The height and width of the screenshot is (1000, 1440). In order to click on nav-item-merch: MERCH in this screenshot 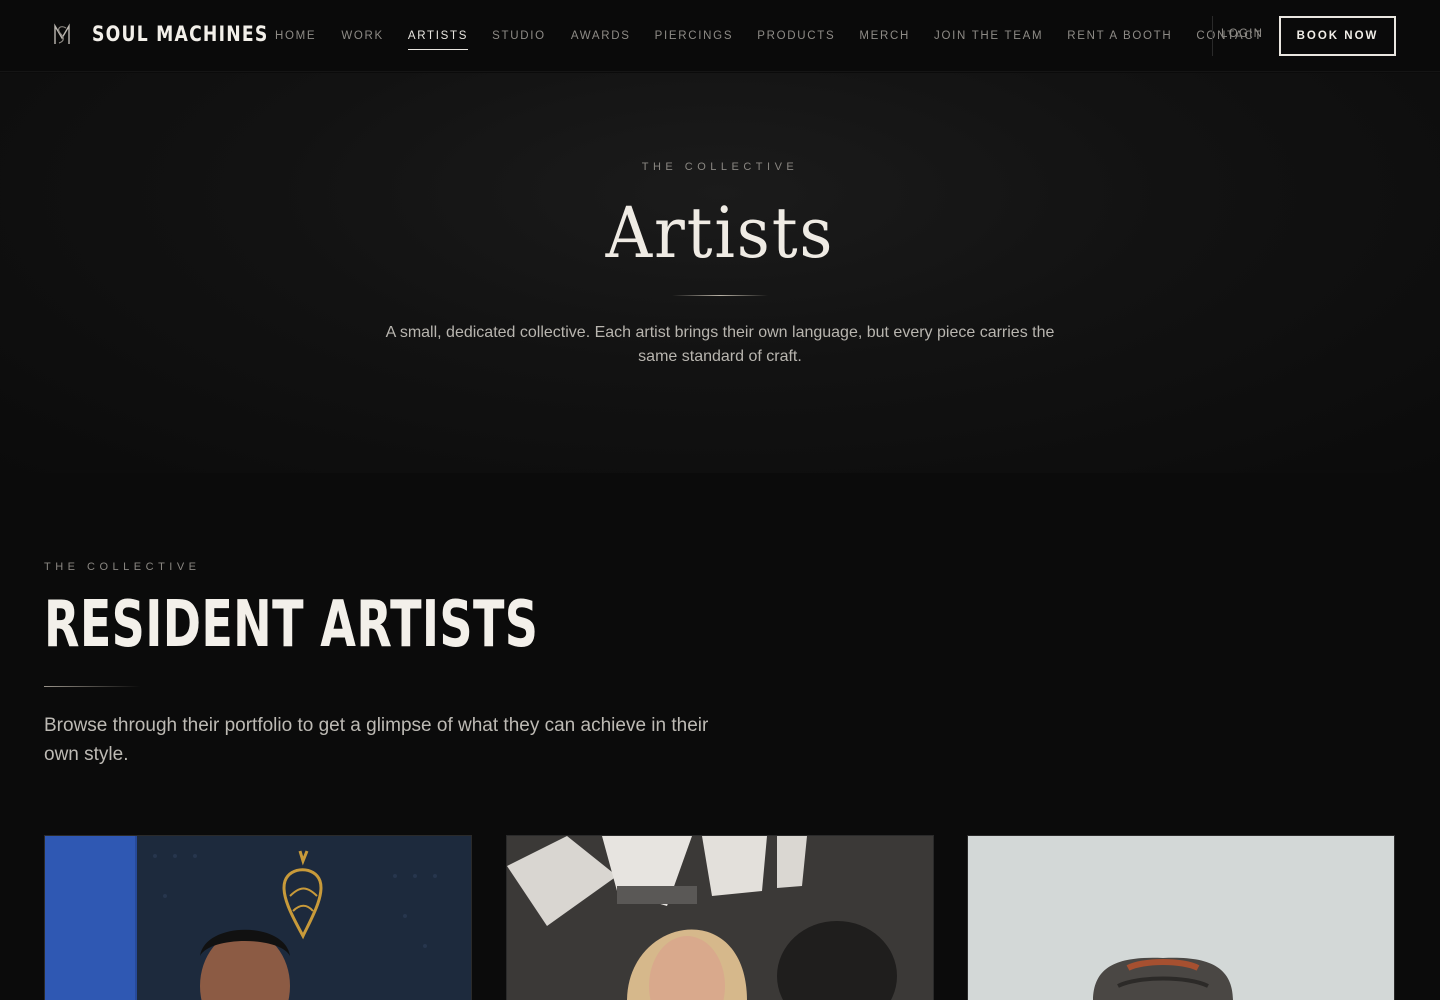, I will do `click(884, 40)`.